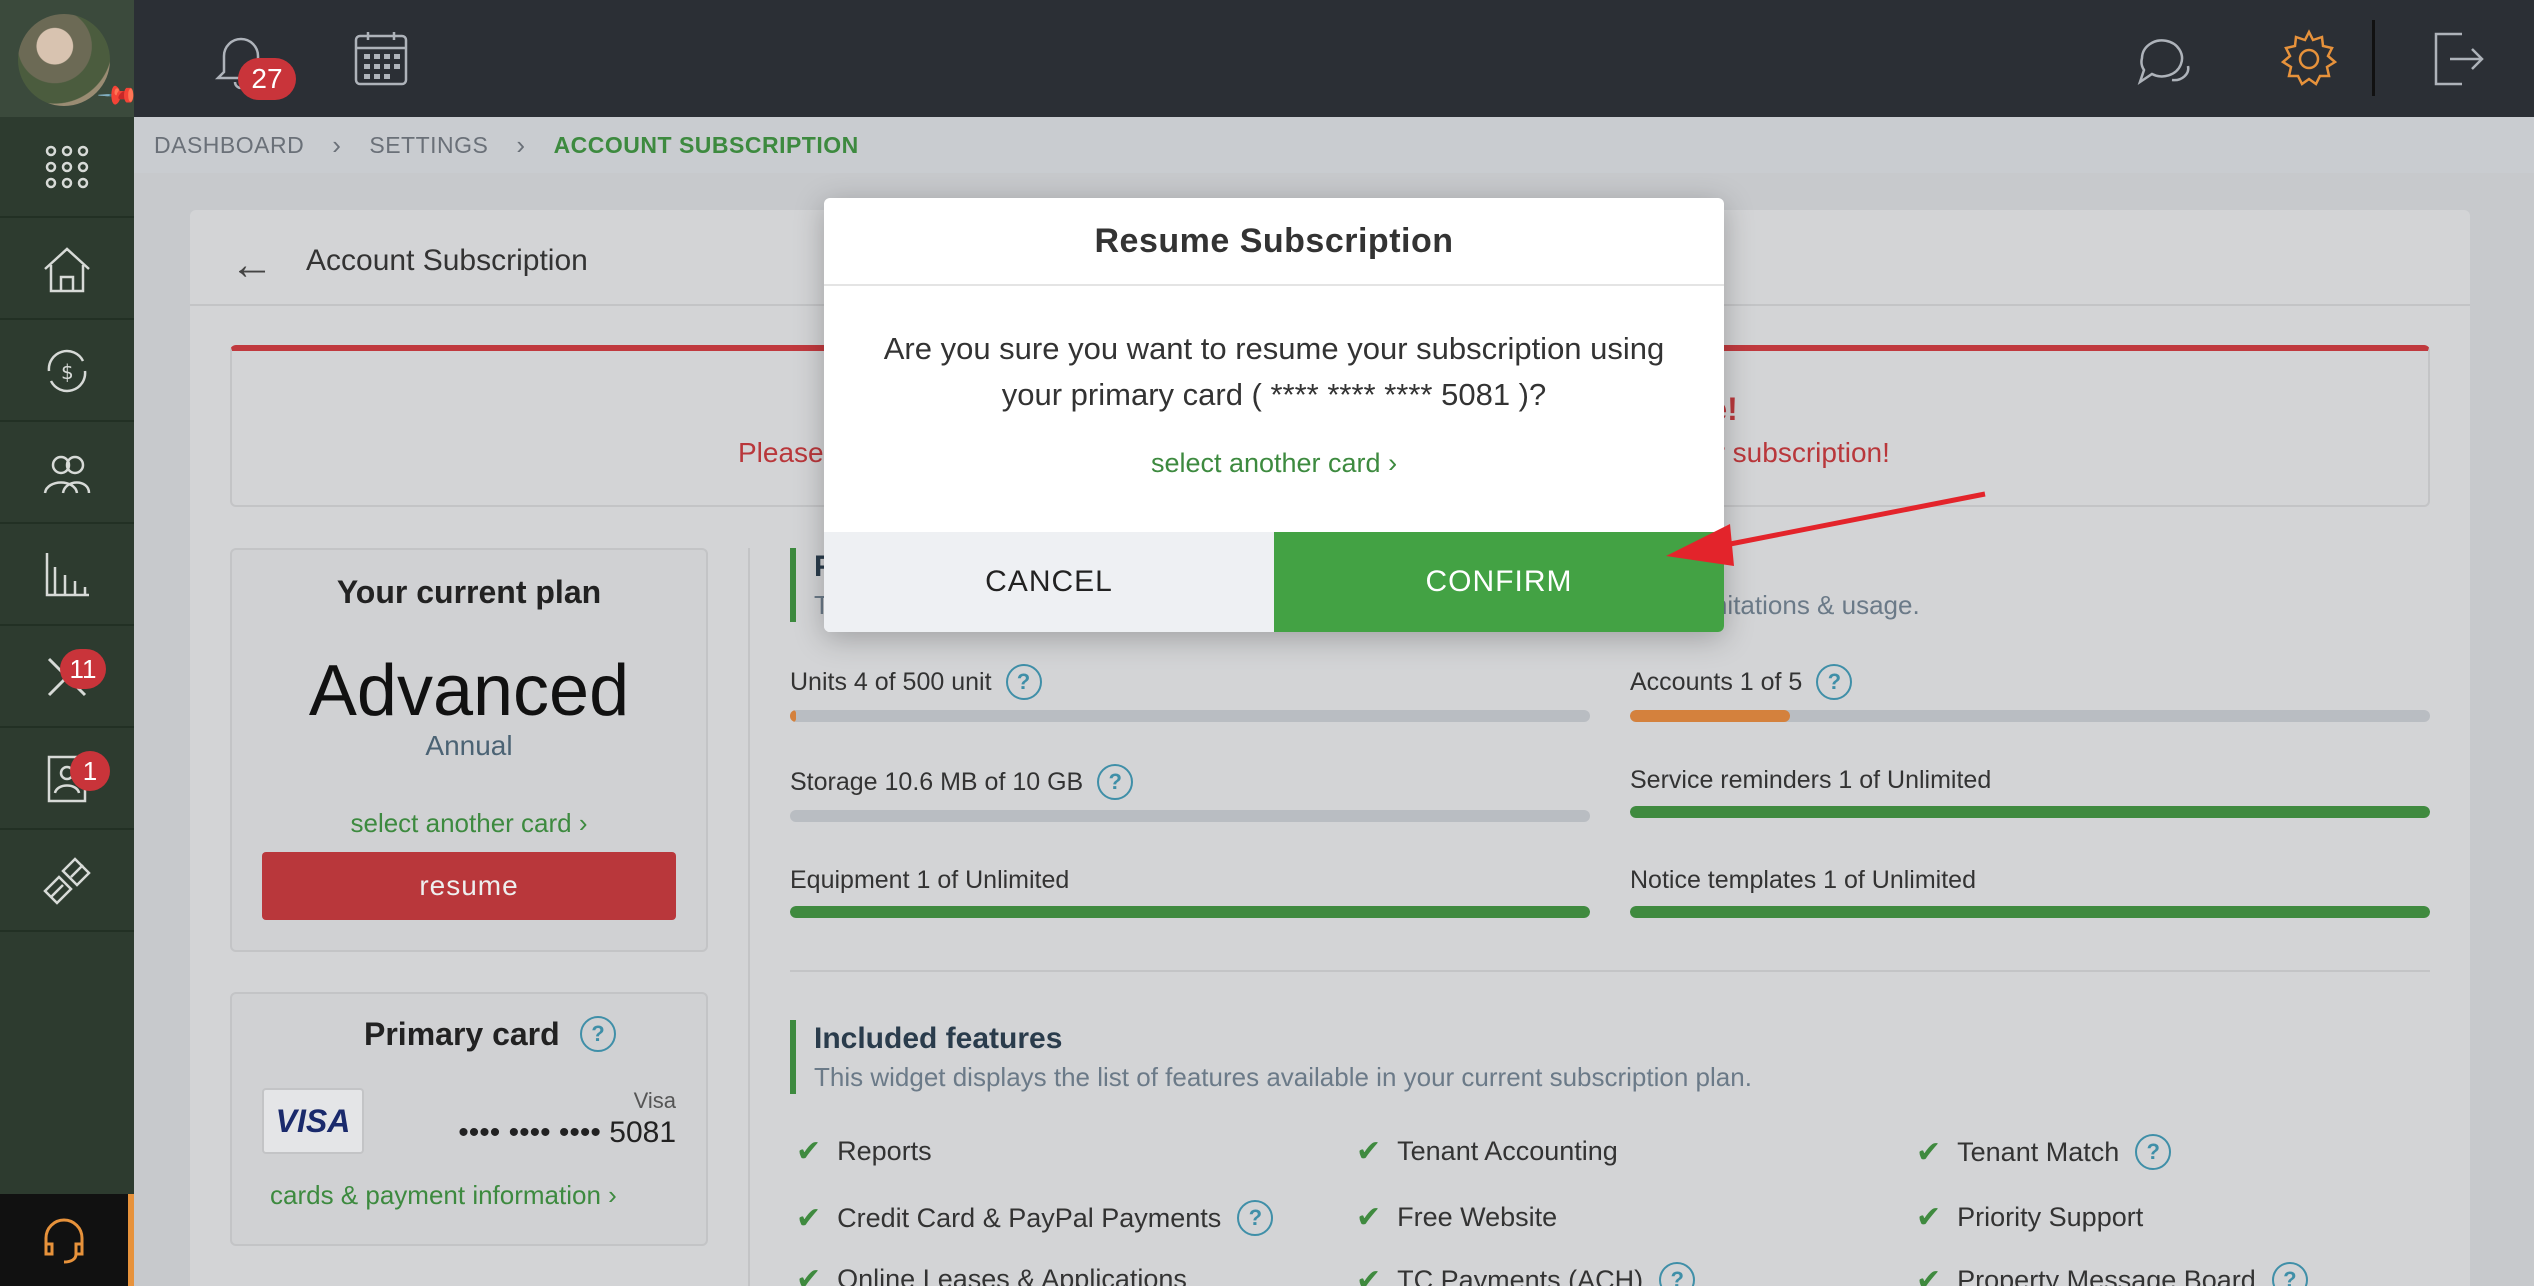 The height and width of the screenshot is (1286, 2534). I want to click on notifications-badge: 27, so click(267, 79).